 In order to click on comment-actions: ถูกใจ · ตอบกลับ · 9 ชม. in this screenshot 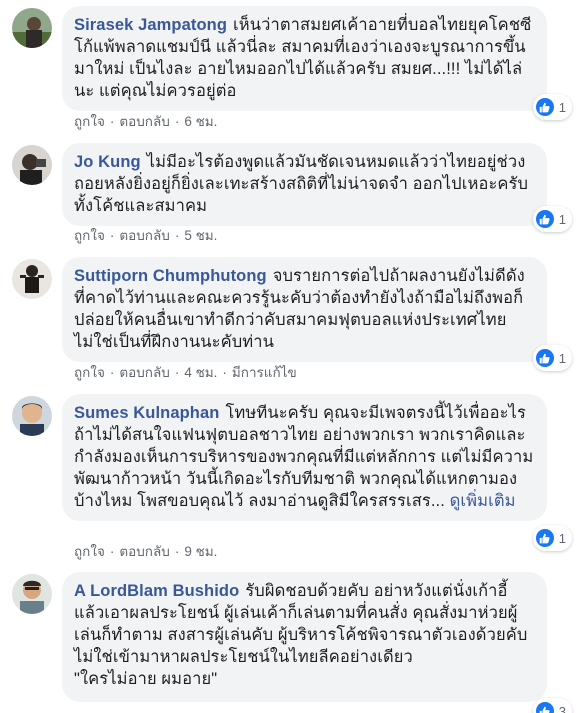, I will do `click(145, 551)`.